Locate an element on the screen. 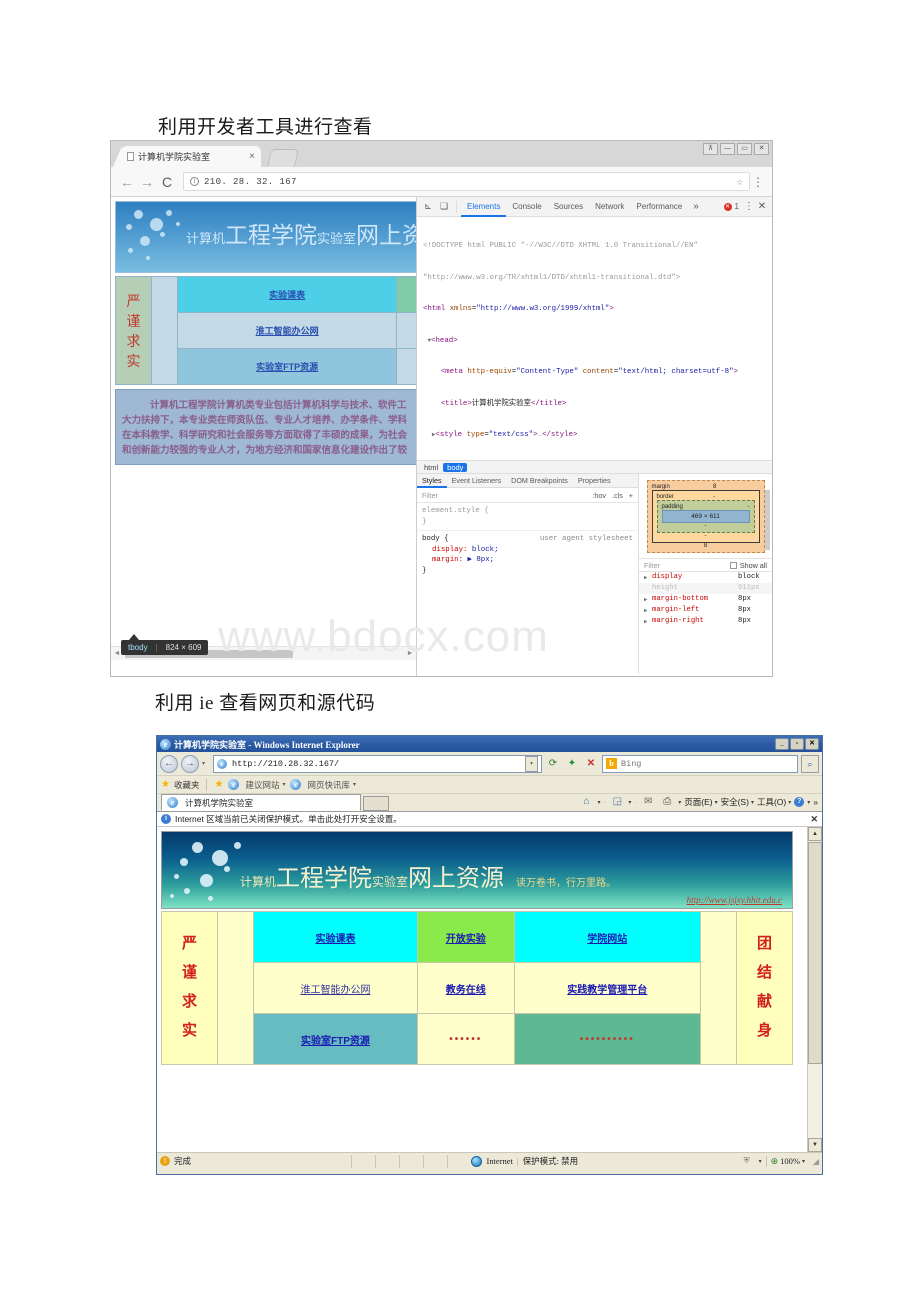 The height and width of the screenshot is (1302, 920). computed-row: ▶ margin-right 8px is located at coordinates (705, 621).